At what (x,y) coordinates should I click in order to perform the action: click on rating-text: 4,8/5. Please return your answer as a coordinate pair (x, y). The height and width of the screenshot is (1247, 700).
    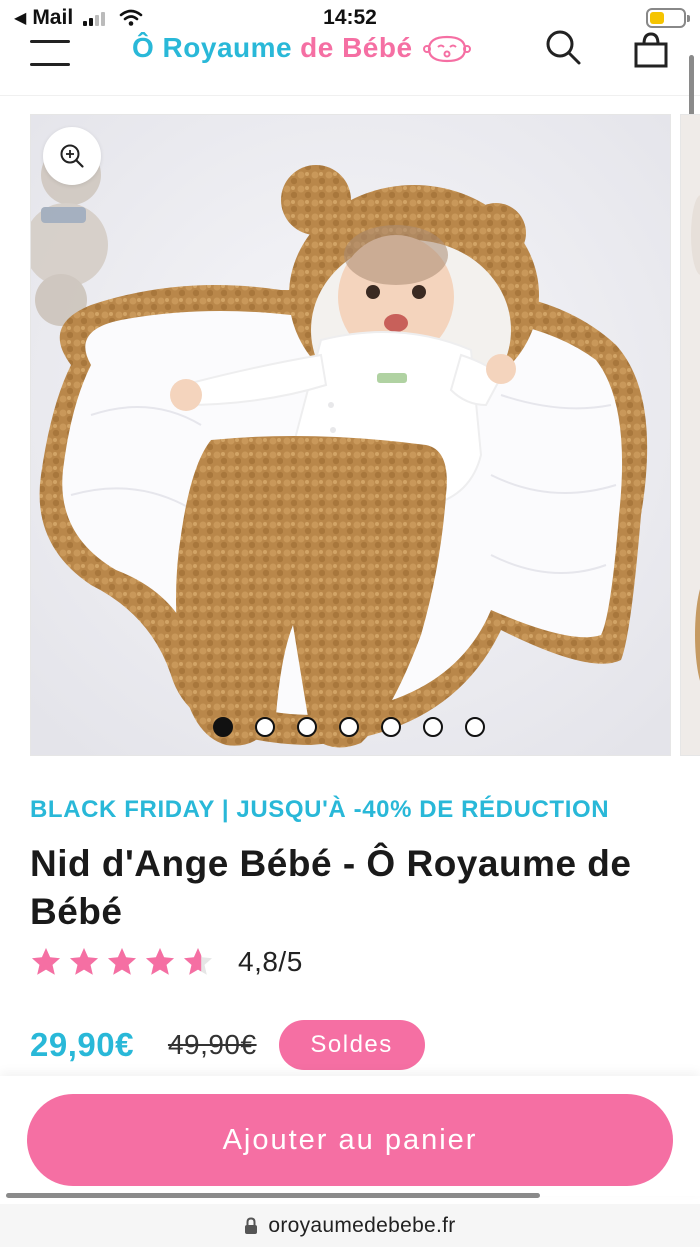
    Looking at the image, I should click on (270, 961).